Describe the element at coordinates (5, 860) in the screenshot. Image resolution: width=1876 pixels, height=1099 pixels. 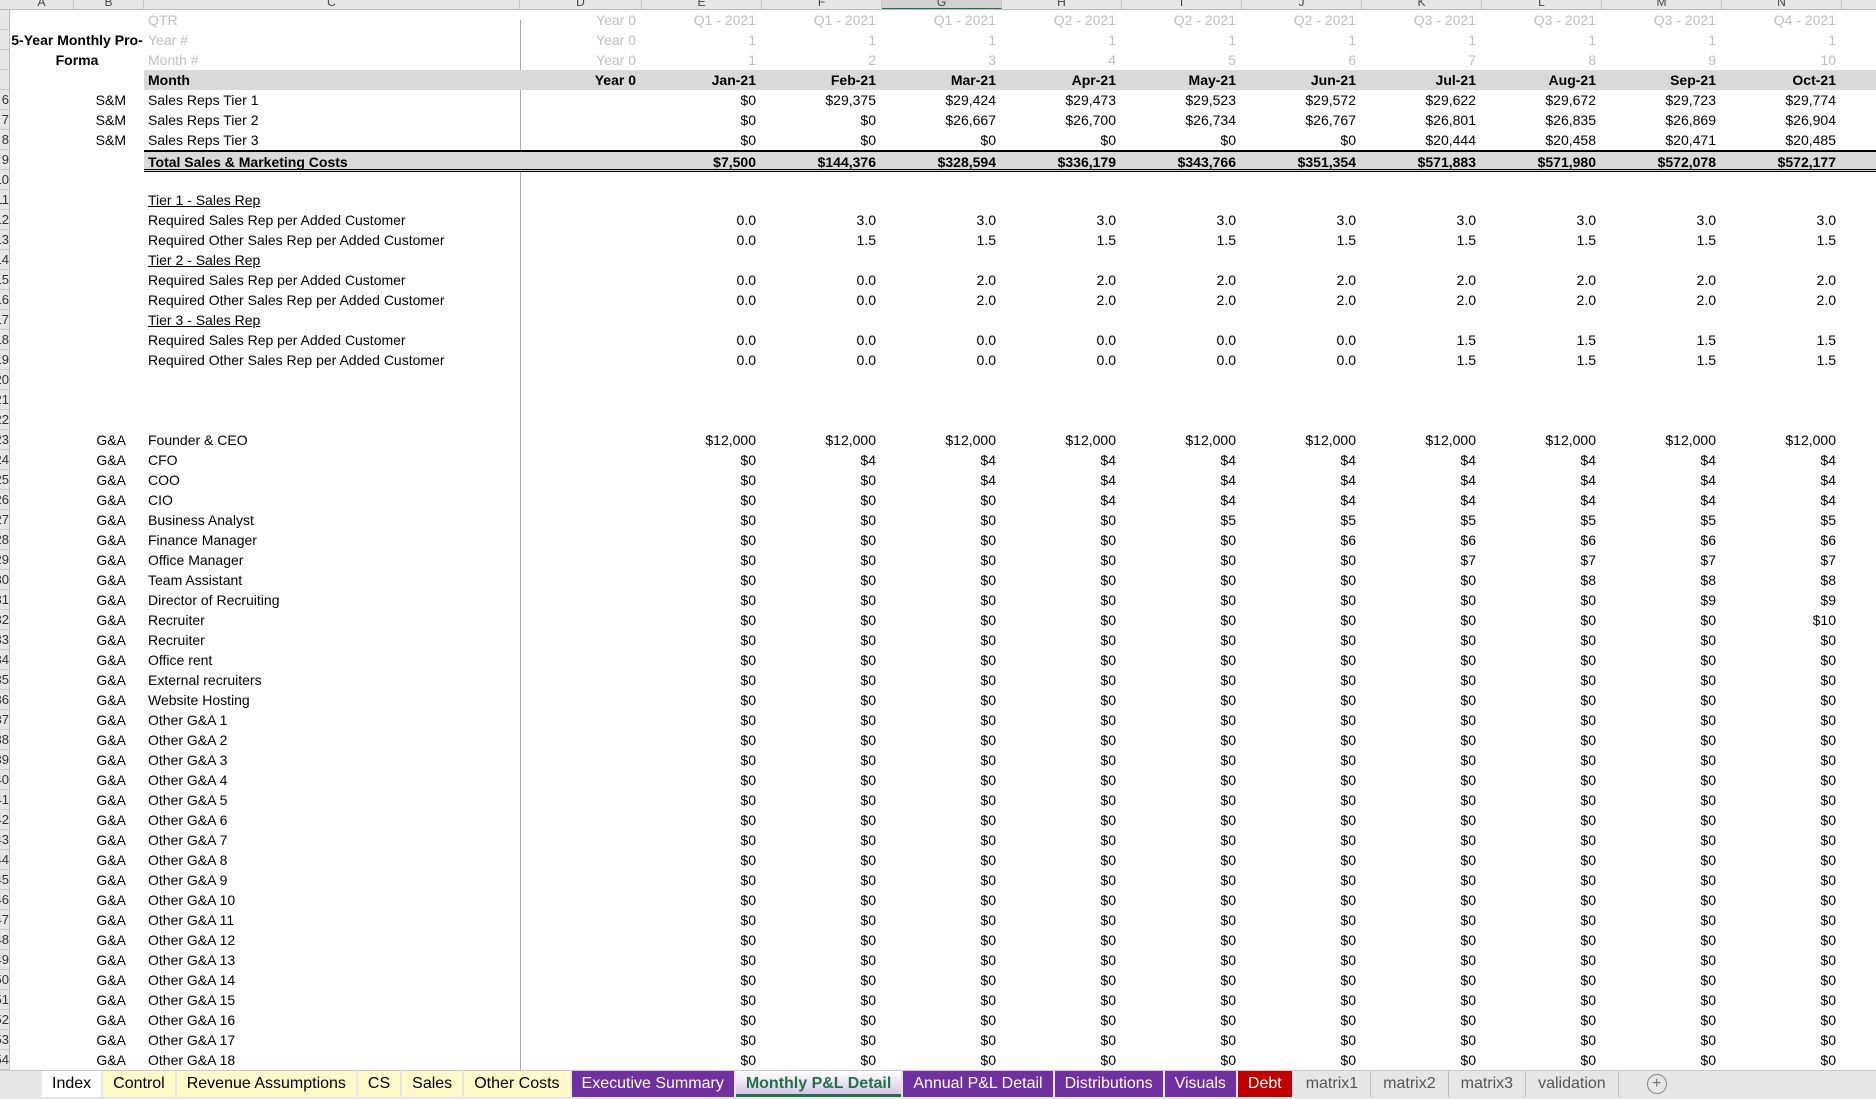
I see `row-number: 44` at that location.